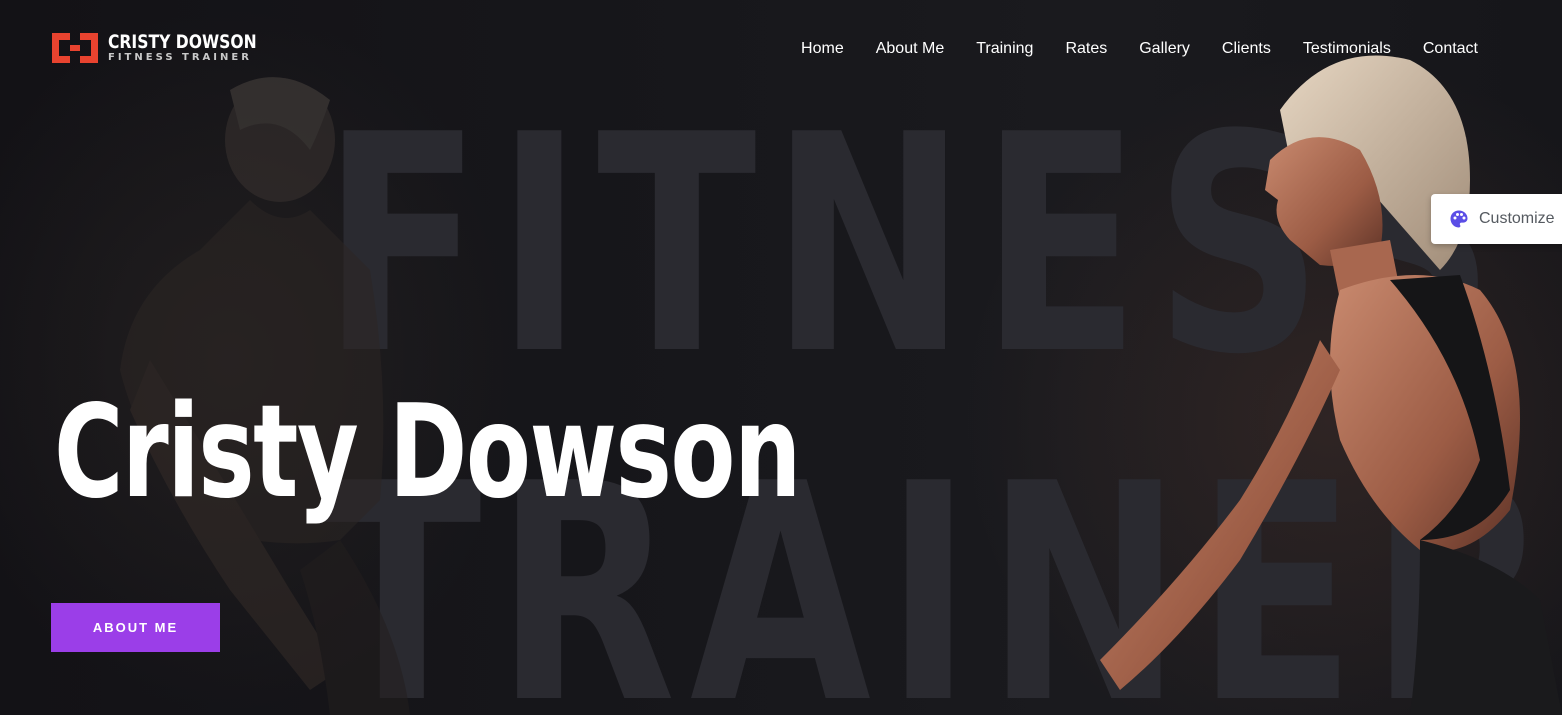  I want to click on customize-label: Customize, so click(1517, 218).